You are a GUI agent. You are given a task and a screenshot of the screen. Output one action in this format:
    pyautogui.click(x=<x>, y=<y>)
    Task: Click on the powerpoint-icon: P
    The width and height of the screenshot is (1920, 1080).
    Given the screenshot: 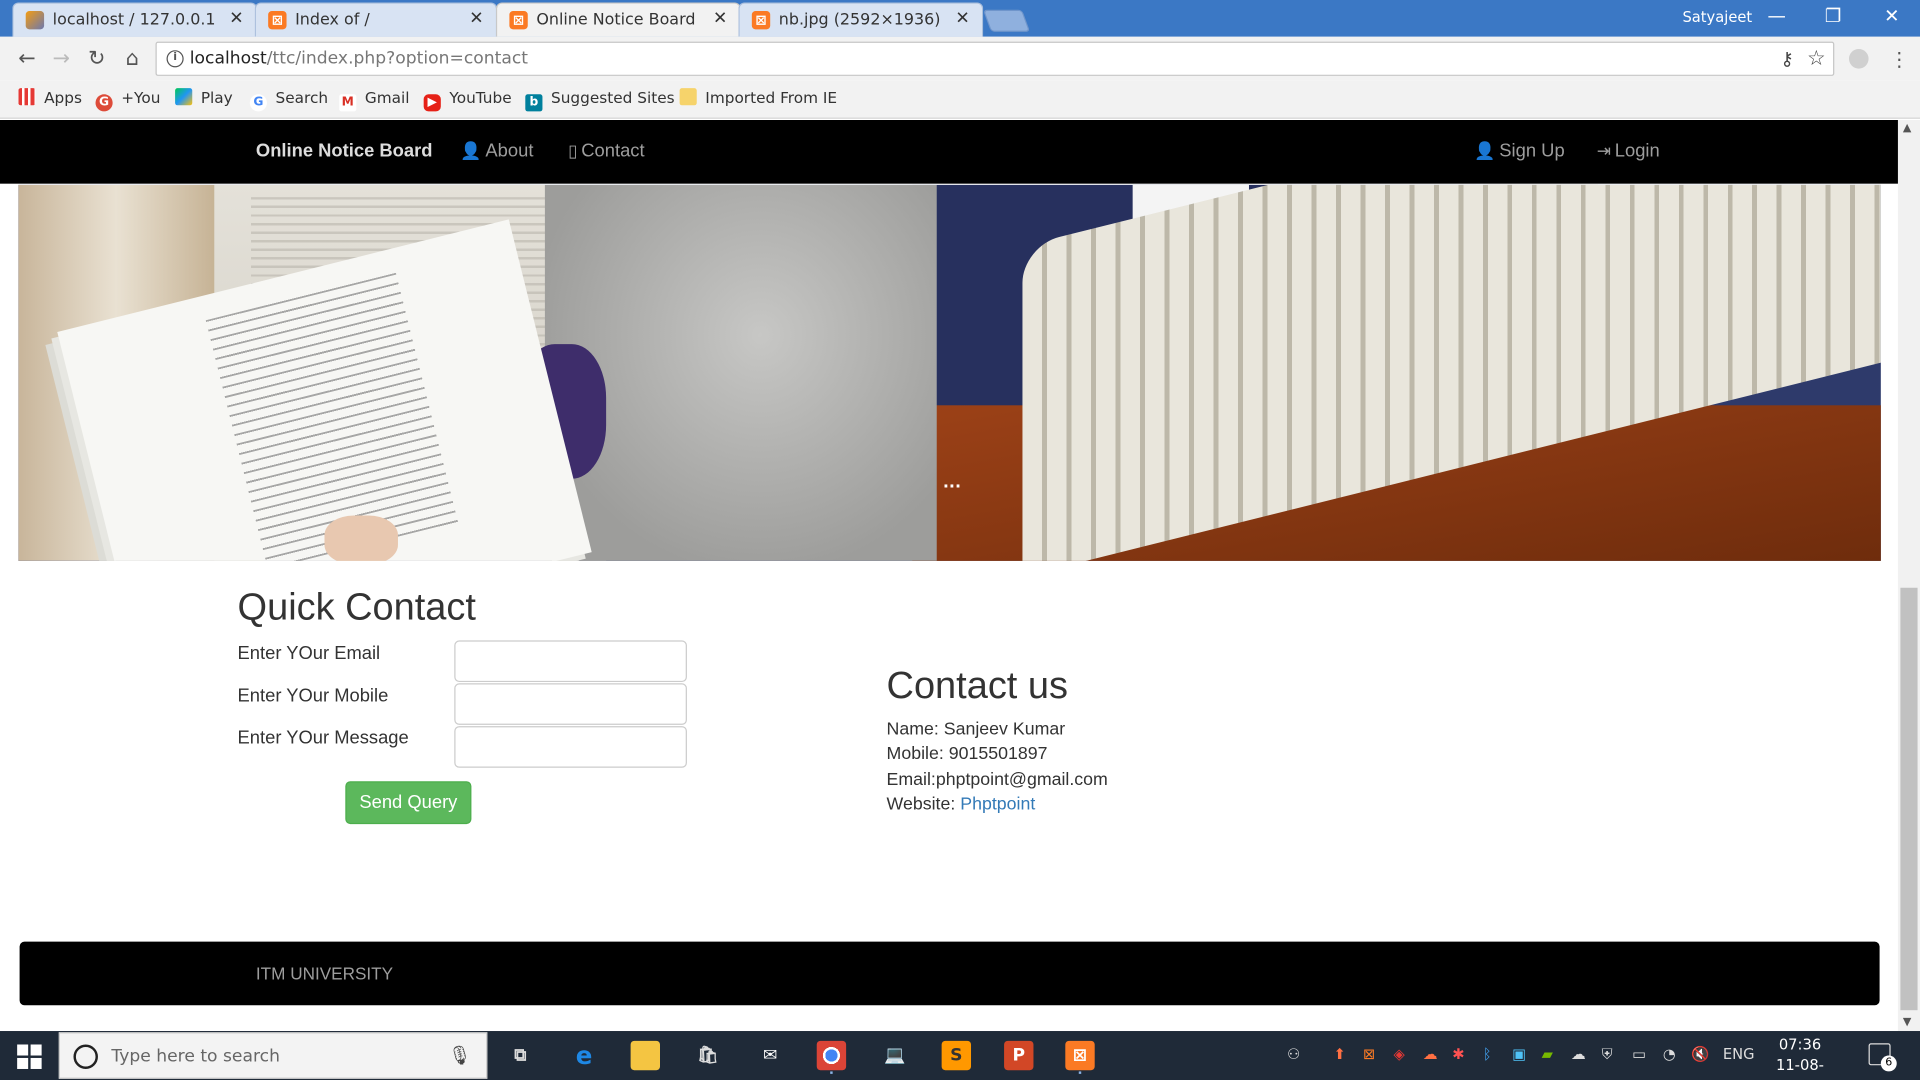 What is the action you would take?
    pyautogui.click(x=1019, y=1055)
    